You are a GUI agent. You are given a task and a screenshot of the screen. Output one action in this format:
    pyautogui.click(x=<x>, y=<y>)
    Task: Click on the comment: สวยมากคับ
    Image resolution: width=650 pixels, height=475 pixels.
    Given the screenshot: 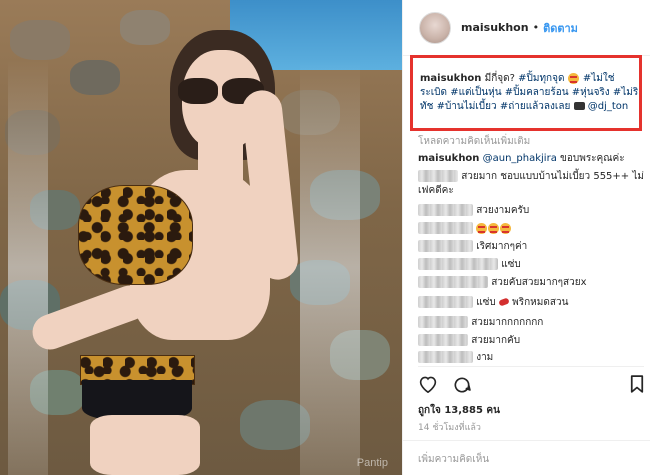 What is the action you would take?
    pyautogui.click(x=532, y=341)
    